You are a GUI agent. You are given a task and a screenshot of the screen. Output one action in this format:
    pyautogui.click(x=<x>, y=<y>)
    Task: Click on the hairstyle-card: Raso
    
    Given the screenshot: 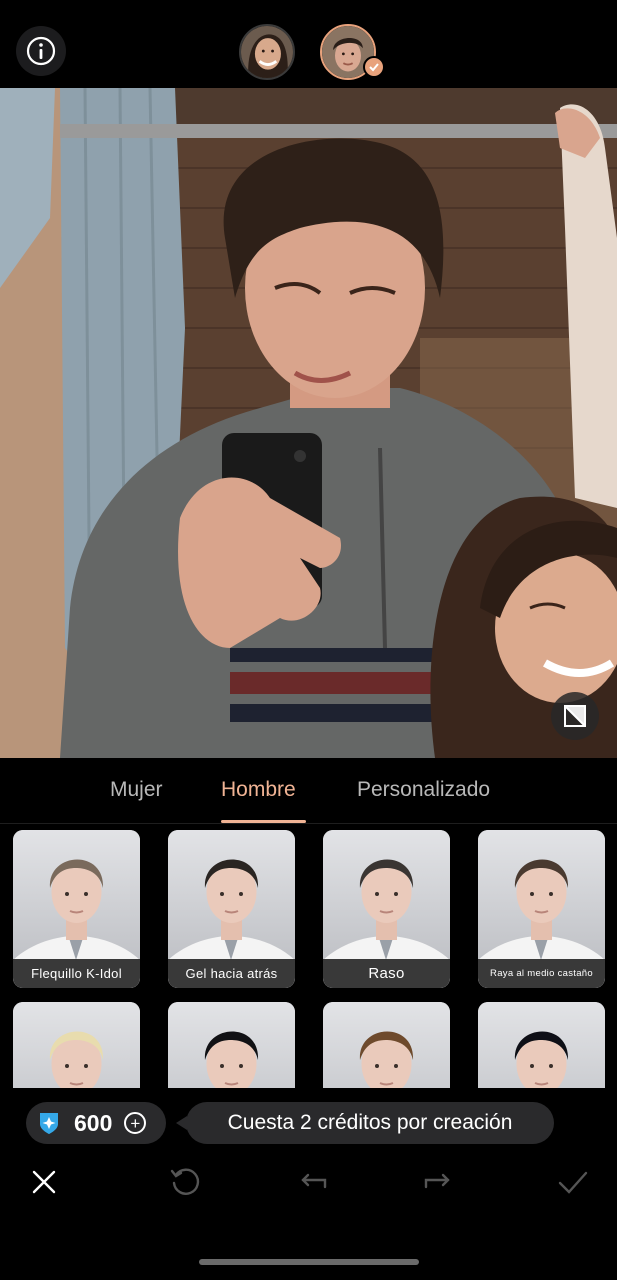 What is the action you would take?
    pyautogui.click(x=386, y=909)
    